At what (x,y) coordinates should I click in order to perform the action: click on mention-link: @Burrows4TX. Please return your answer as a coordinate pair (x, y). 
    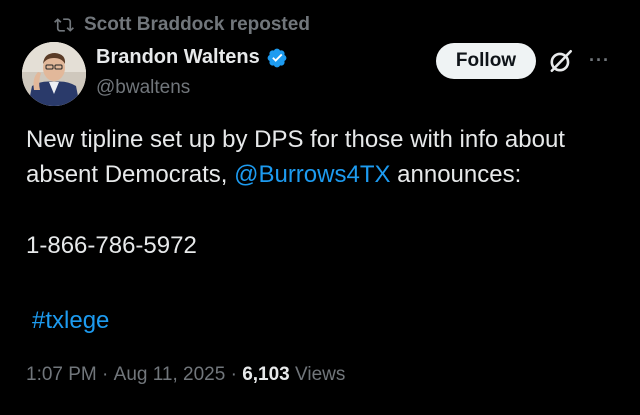
    Looking at the image, I should click on (312, 174).